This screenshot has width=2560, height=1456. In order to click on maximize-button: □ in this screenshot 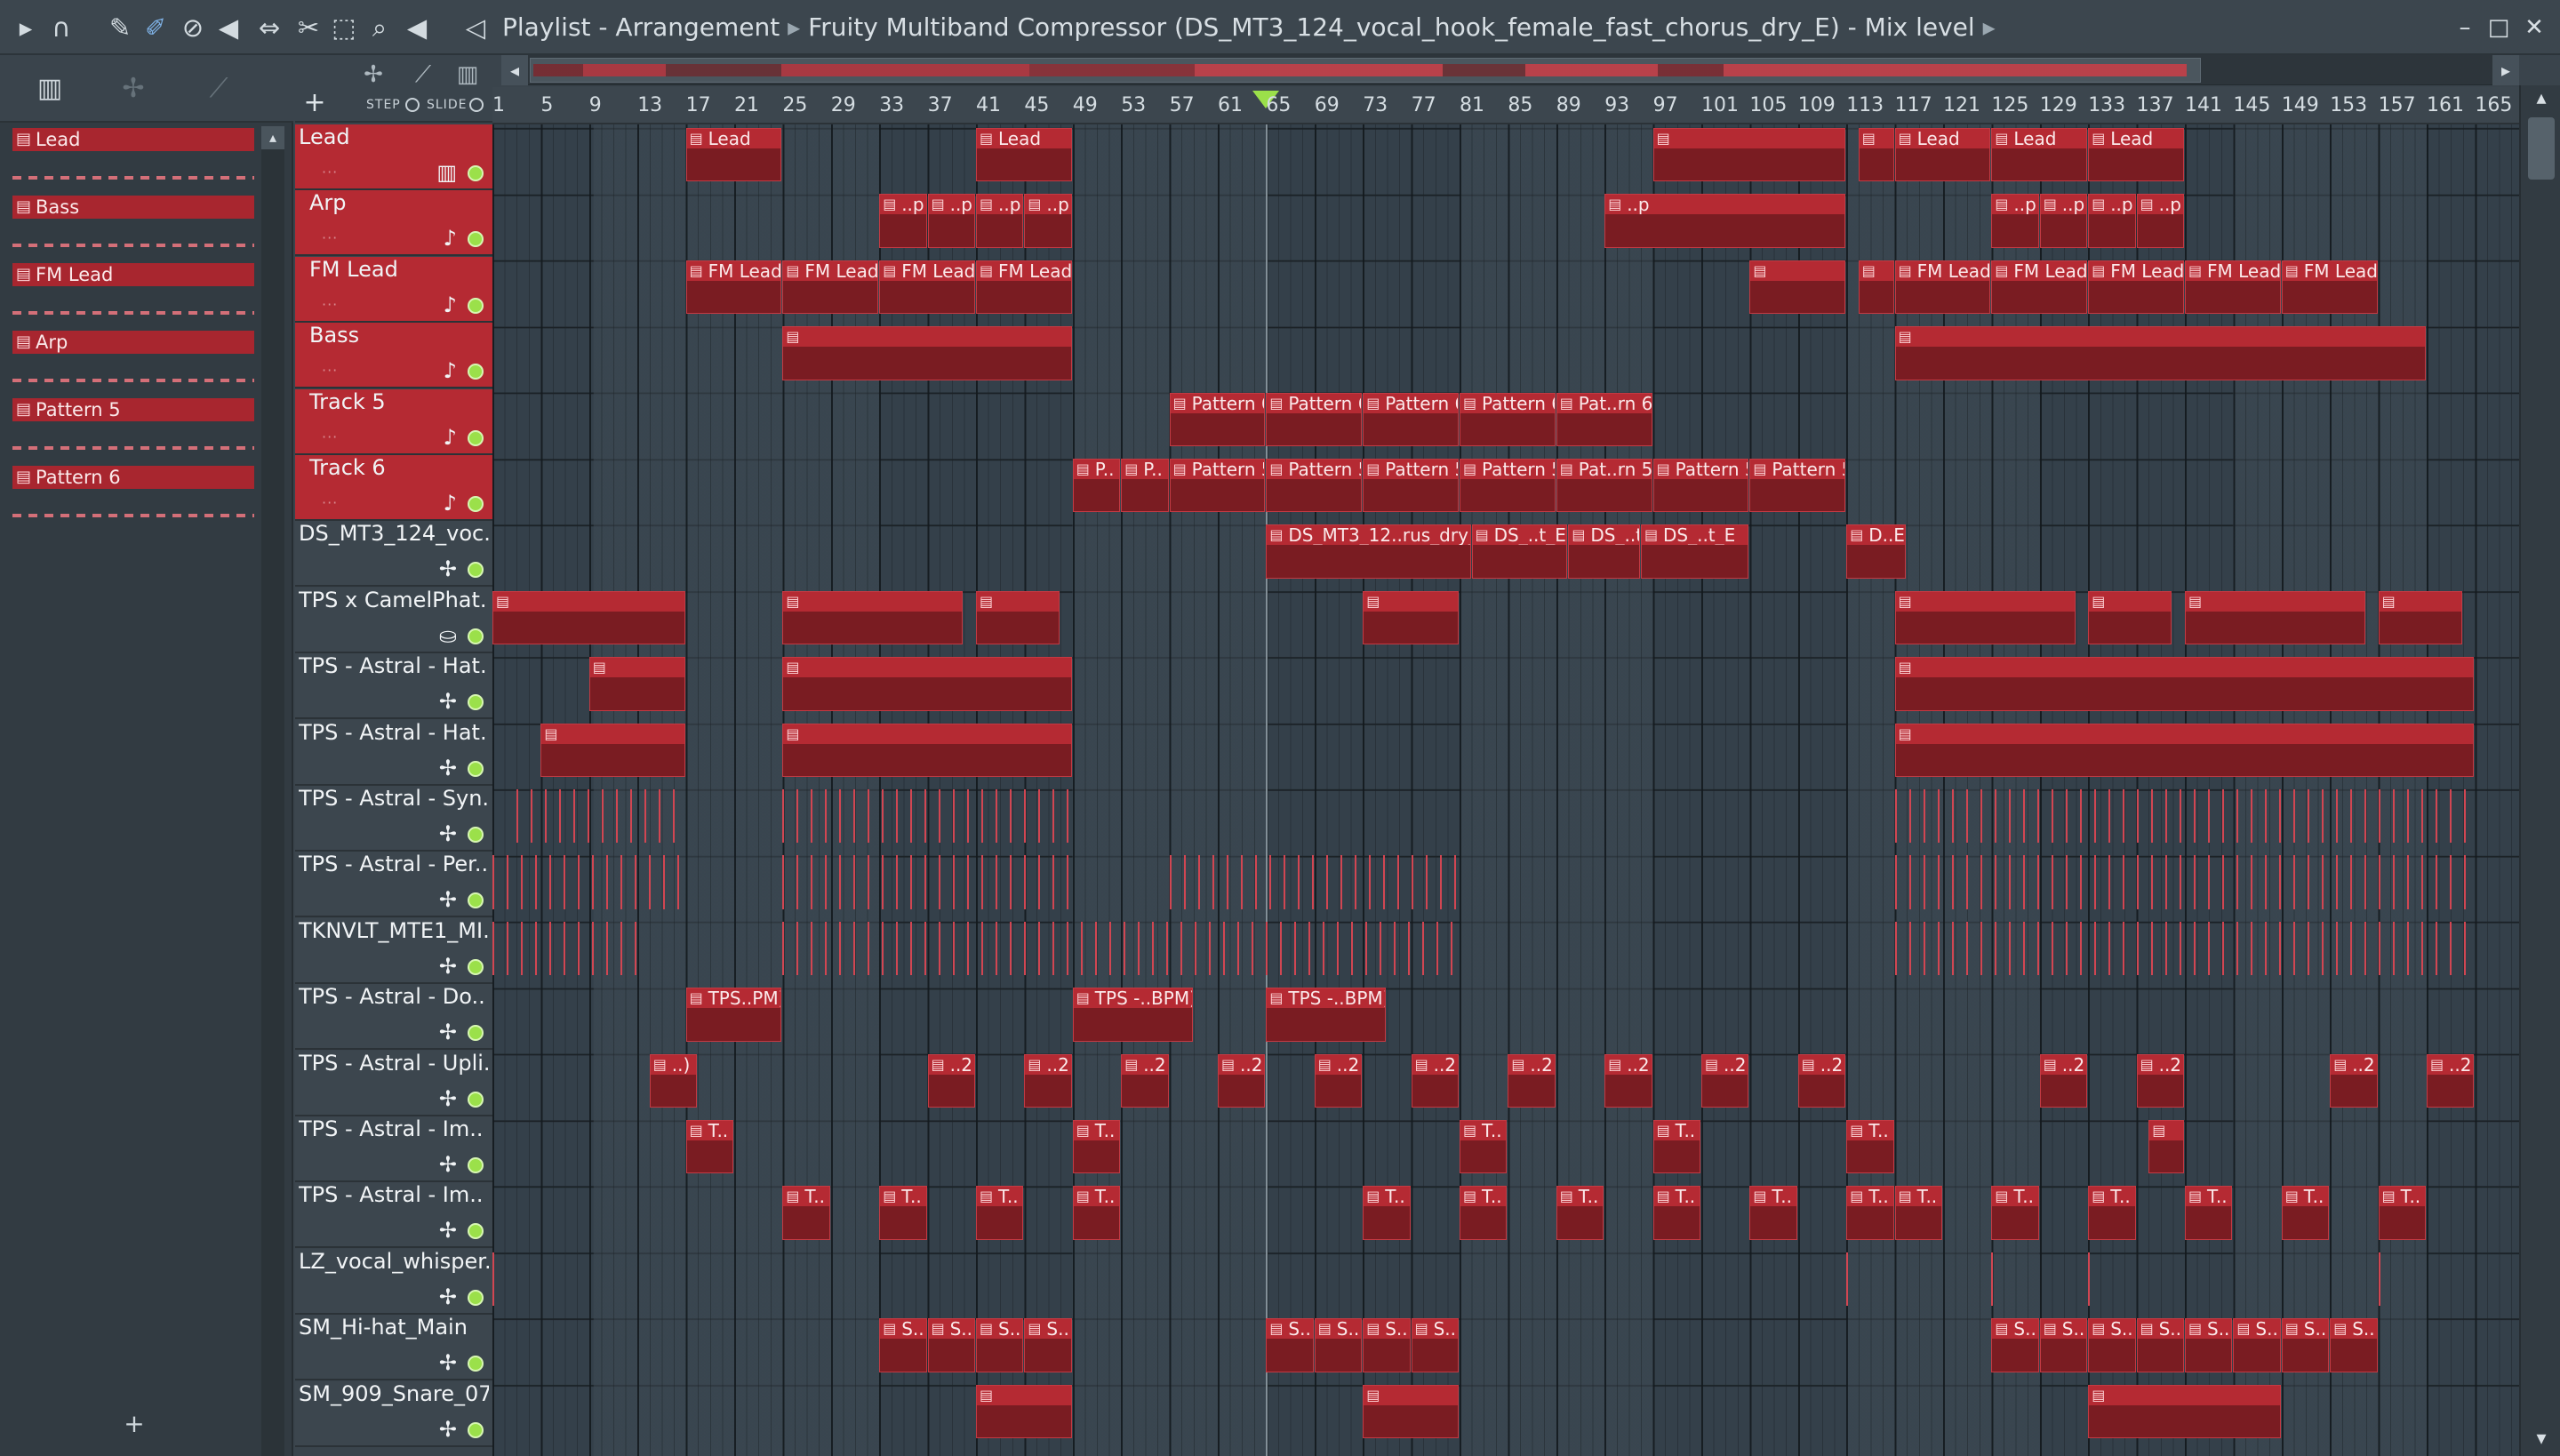, I will do `click(2499, 27)`.